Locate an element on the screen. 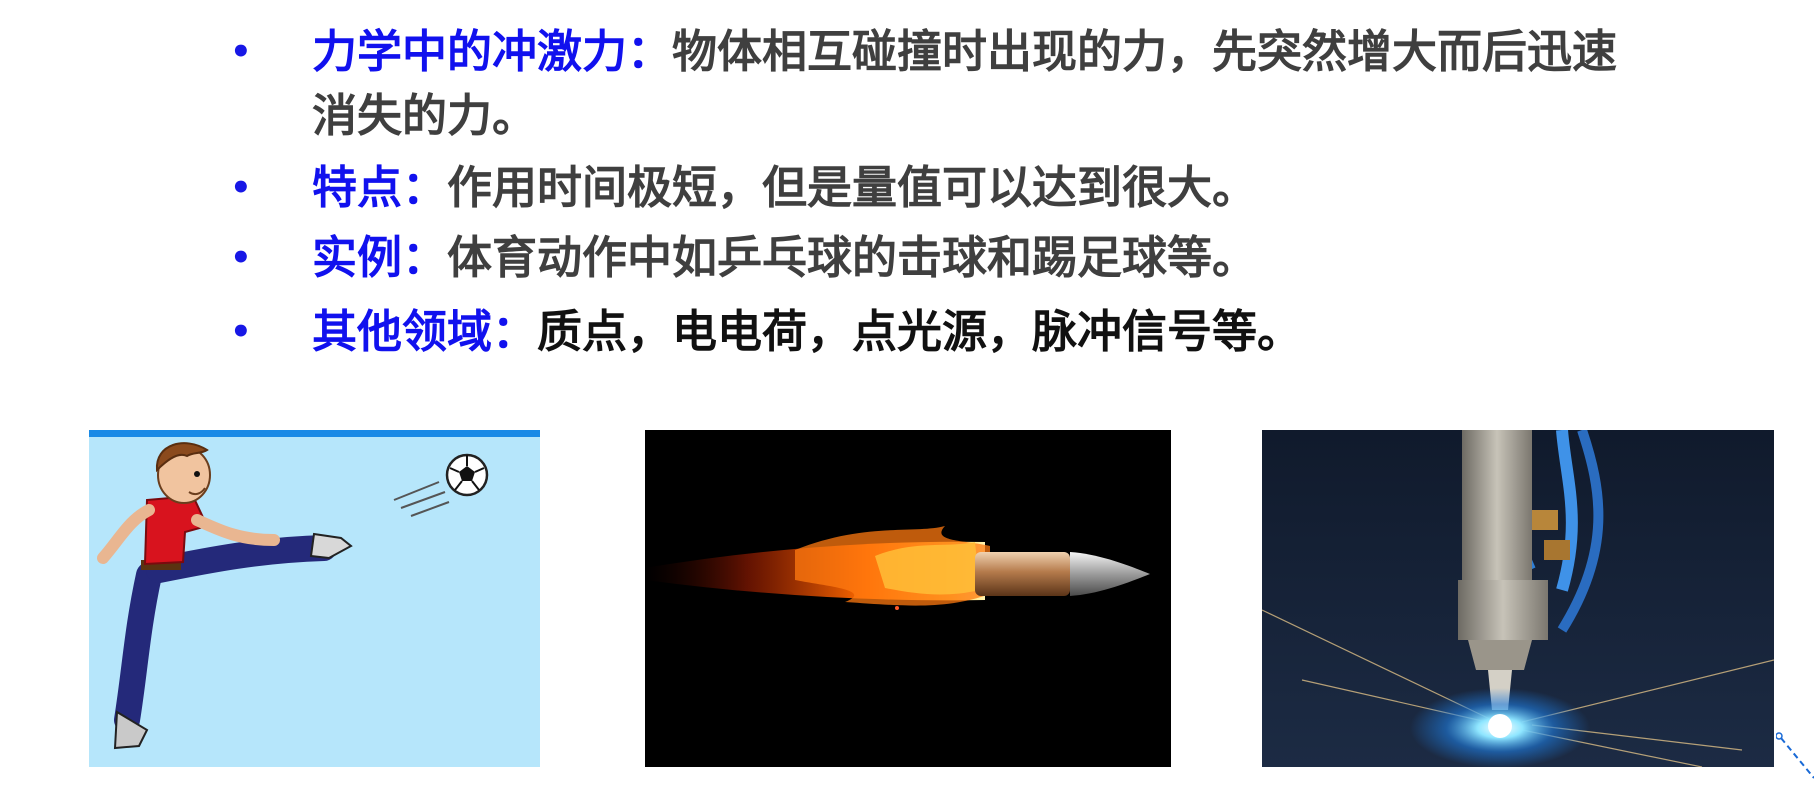  bullet-term: 实例 is located at coordinates (357, 257).